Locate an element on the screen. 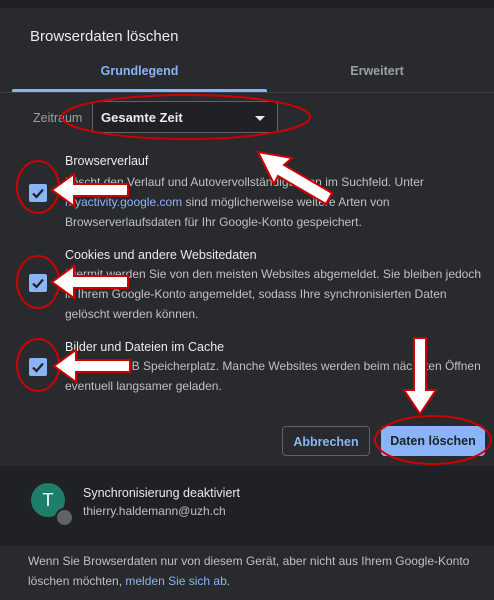  time-range-label: Zeitraum is located at coordinates (58, 118).